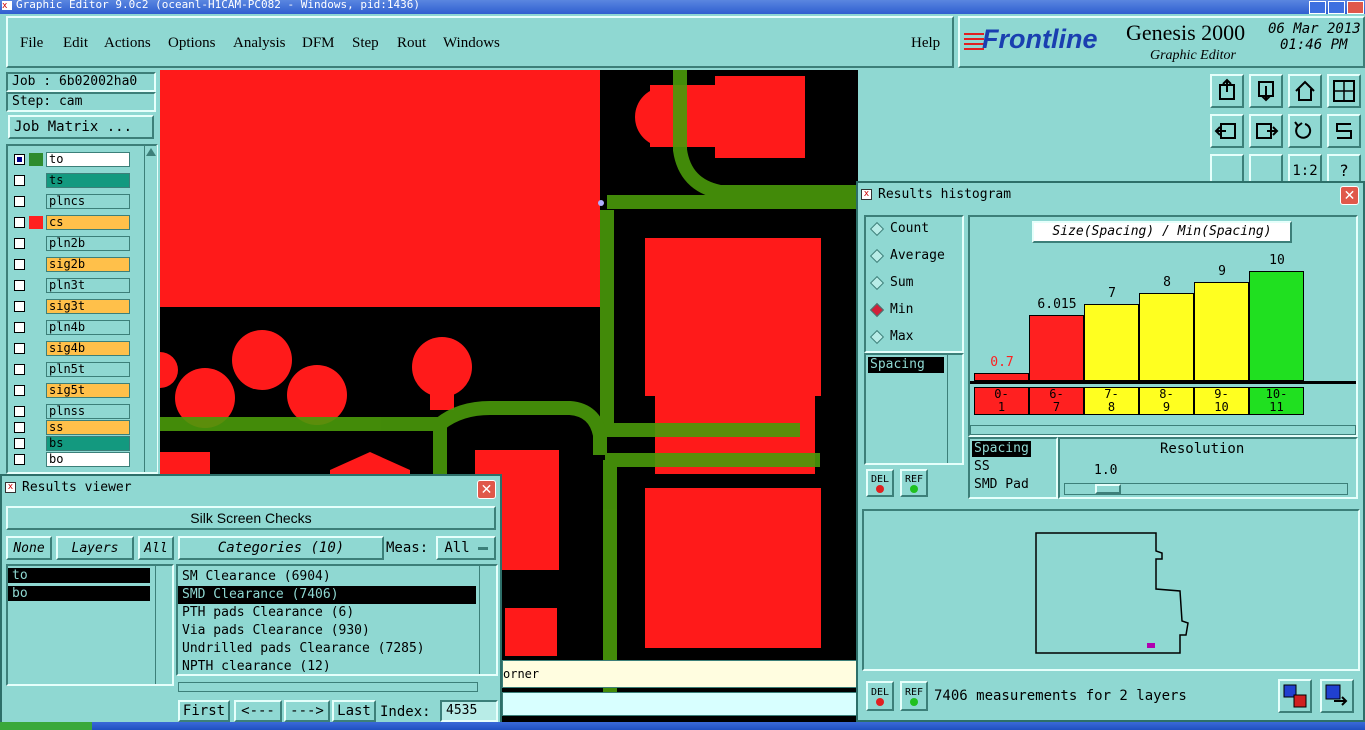 This screenshot has height=730, width=1365. I want to click on maximize-icon, so click(1336, 7).